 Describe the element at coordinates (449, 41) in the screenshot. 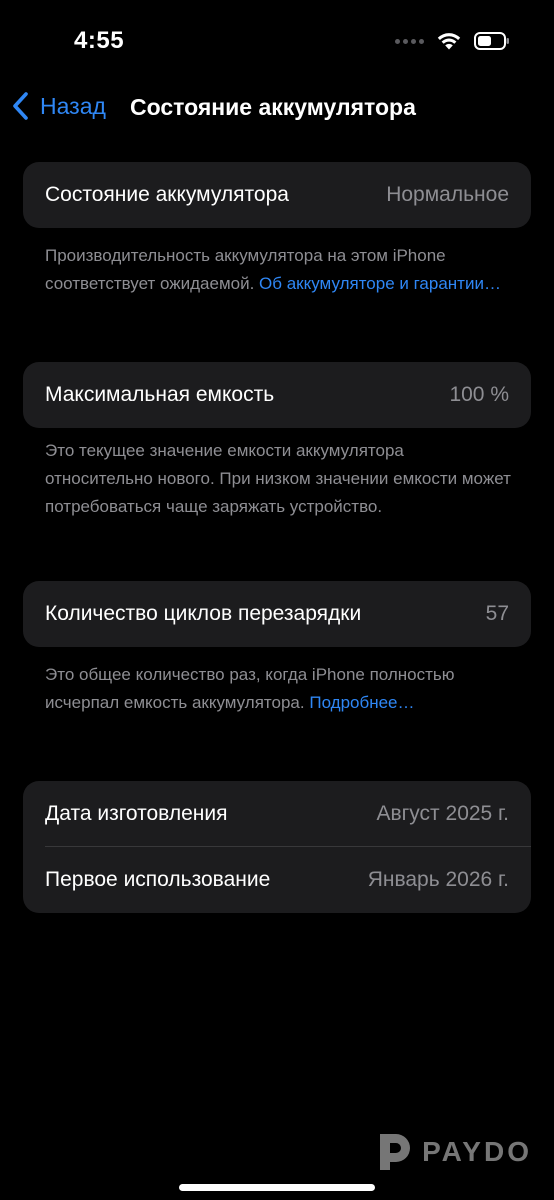

I see `wifi-icon` at that location.